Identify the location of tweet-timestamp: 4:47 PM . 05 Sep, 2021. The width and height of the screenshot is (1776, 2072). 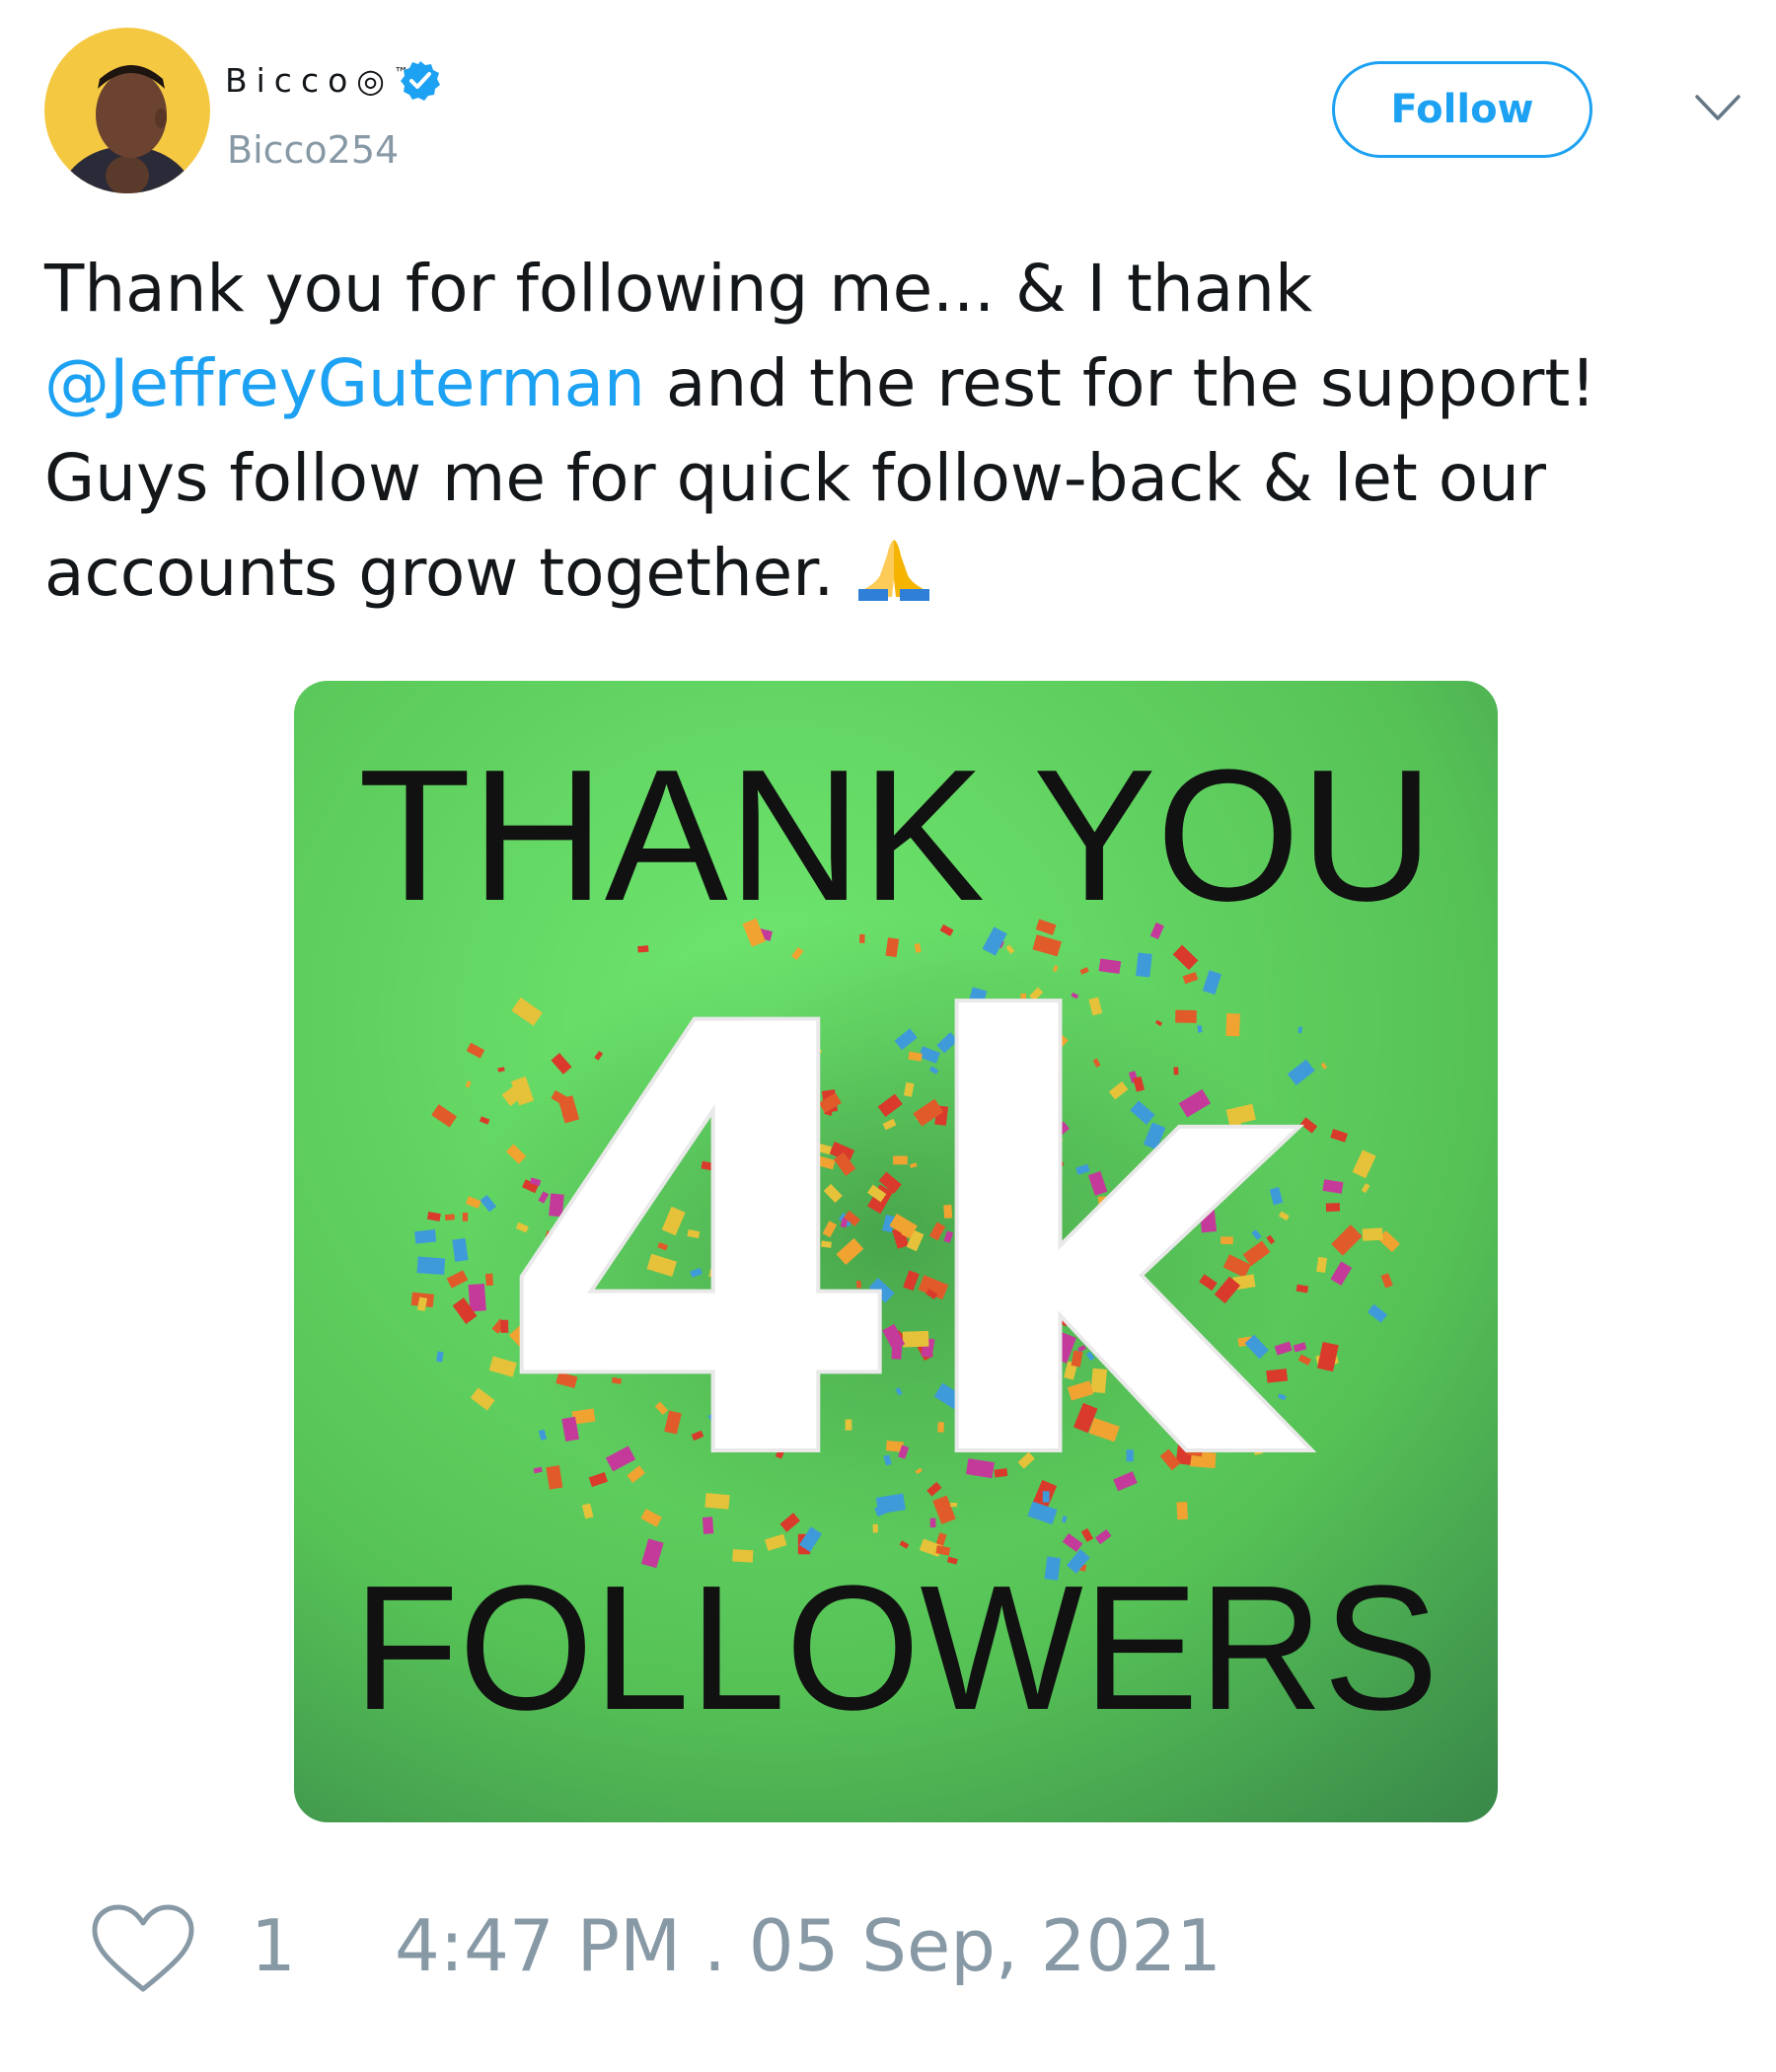
(808, 1946).